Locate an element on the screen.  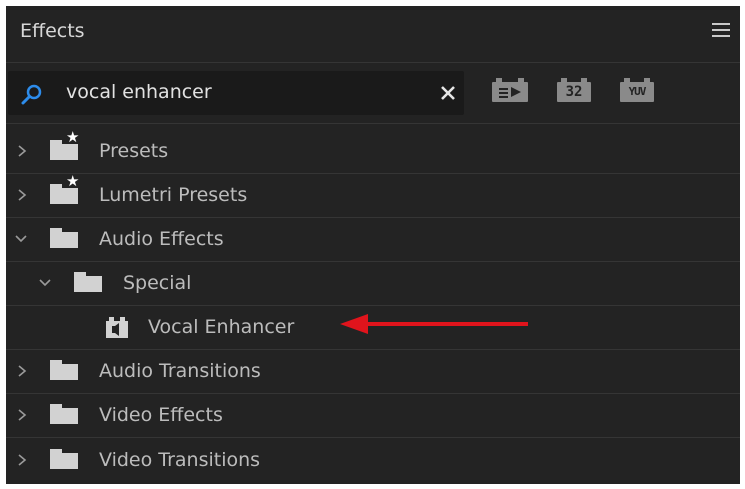
search-icon is located at coordinates (31, 94).